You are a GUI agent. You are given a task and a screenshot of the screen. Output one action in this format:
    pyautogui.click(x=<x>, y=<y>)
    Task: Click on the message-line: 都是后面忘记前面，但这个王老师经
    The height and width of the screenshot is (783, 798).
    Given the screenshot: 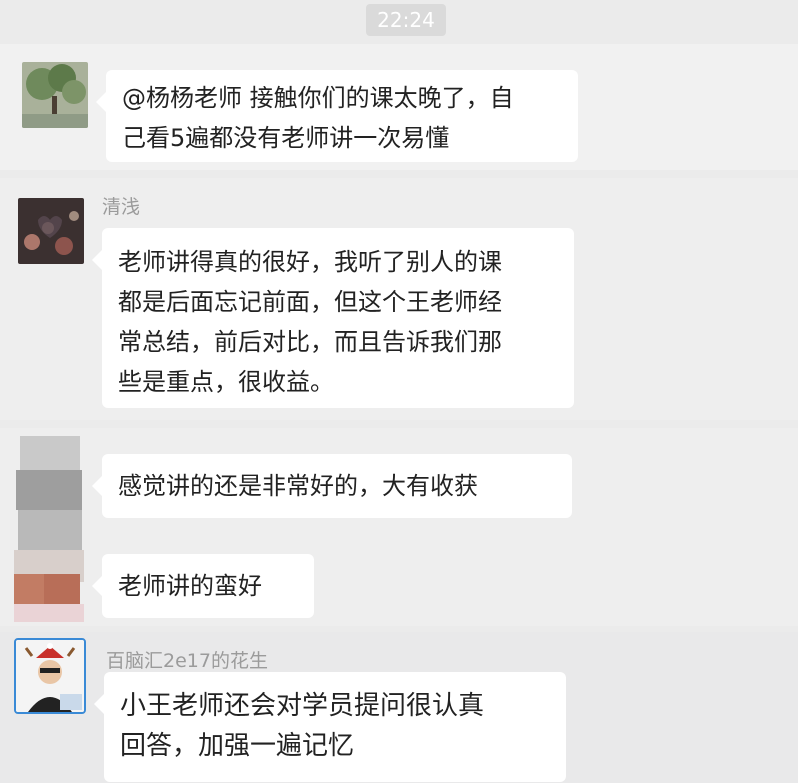 What is the action you would take?
    pyautogui.click(x=310, y=302)
    